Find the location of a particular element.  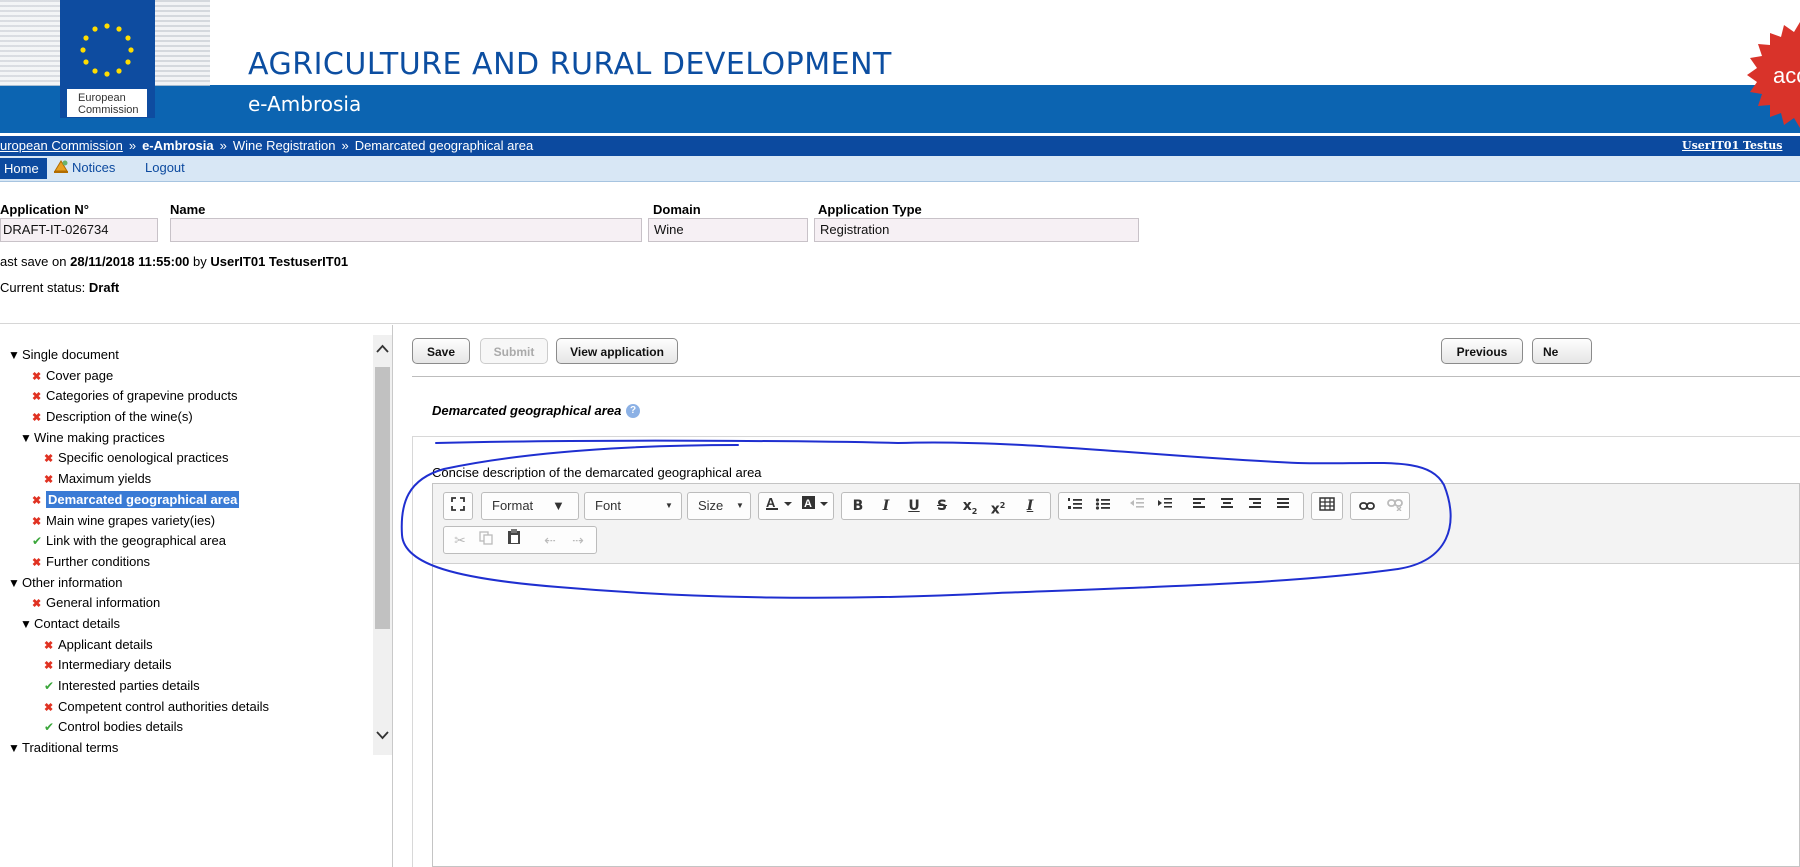

tree-item-label: Applicant details is located at coordinates (105, 644).